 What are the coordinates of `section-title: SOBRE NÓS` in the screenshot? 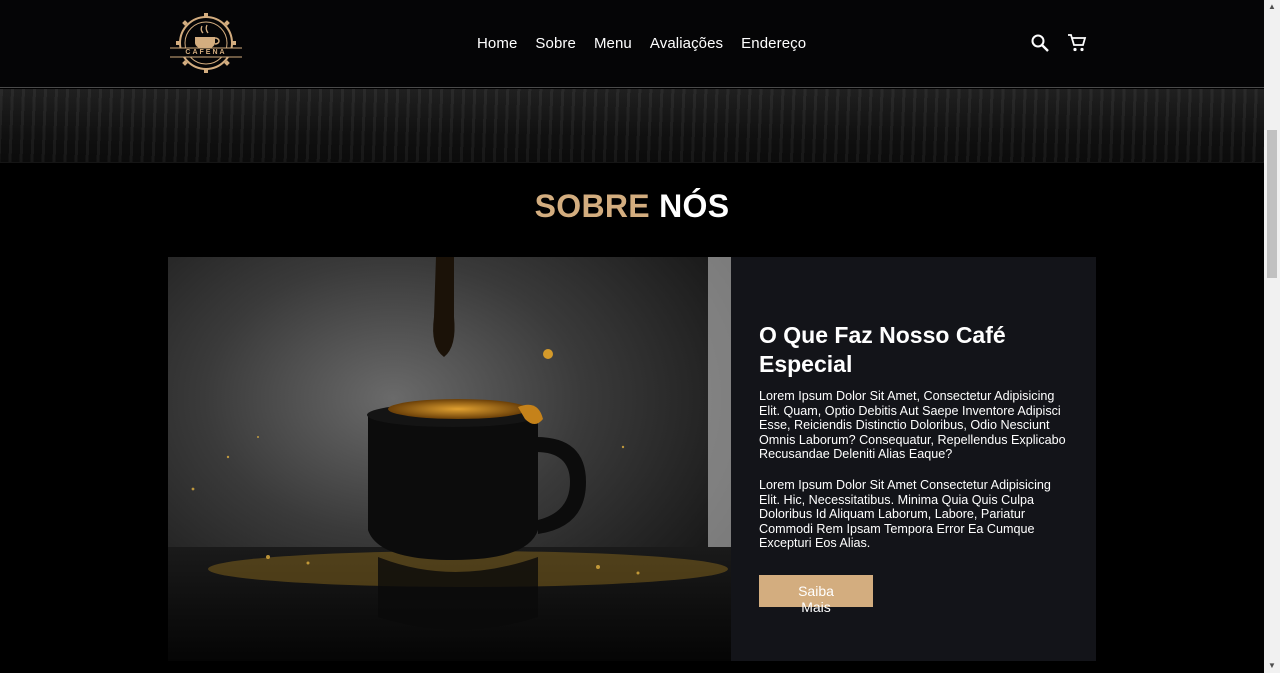 It's located at (632, 206).